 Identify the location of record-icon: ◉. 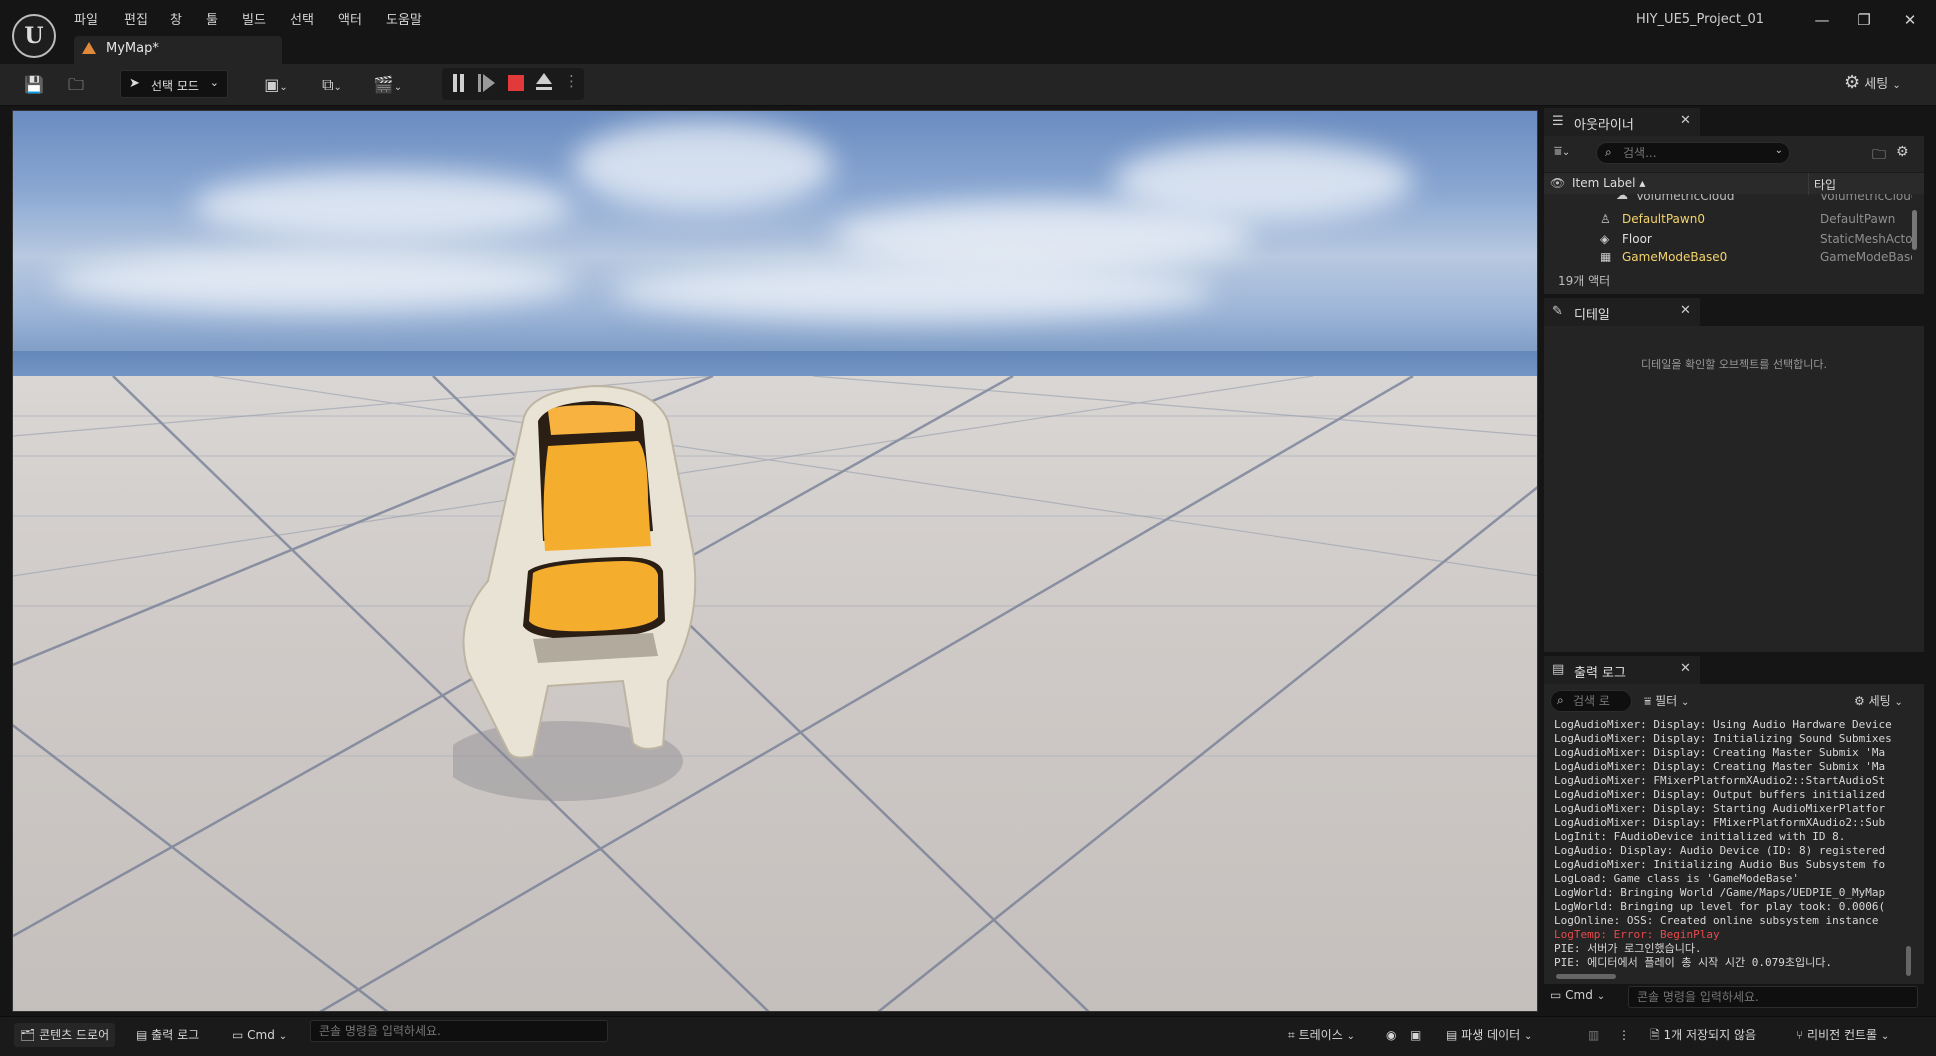
(1391, 1035).